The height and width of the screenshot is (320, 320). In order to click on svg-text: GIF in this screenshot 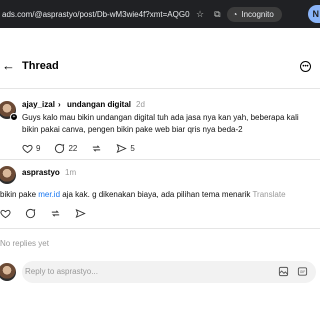, I will do `click(302, 272)`.